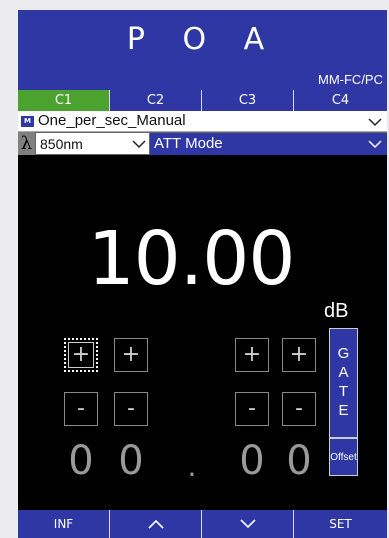 The width and height of the screenshot is (389, 538). What do you see at coordinates (252, 355) in the screenshot?
I see `increment-tenths-button: +` at bounding box center [252, 355].